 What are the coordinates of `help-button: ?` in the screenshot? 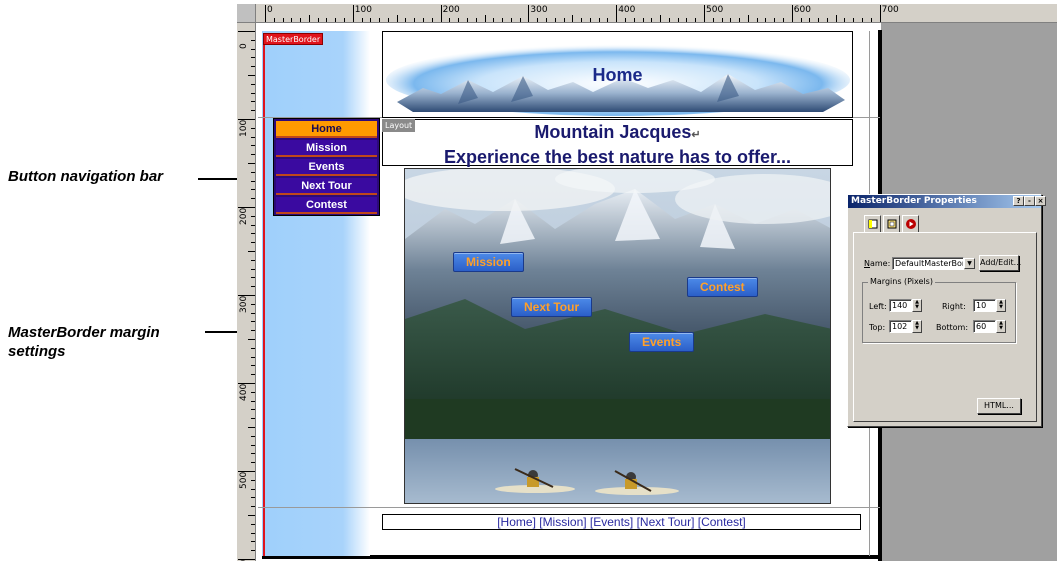 It's located at (1018, 201).